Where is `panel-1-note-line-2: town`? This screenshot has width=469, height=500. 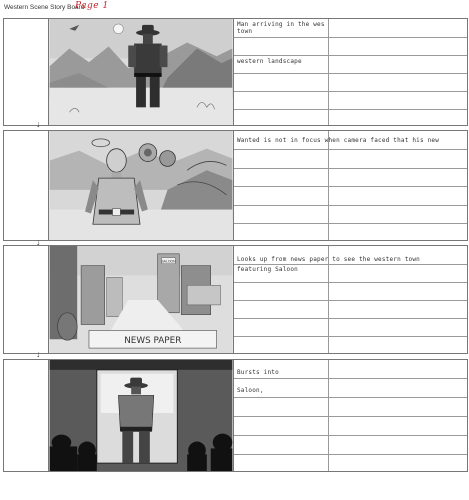 panel-1-note-line-2: town is located at coordinates (245, 31).